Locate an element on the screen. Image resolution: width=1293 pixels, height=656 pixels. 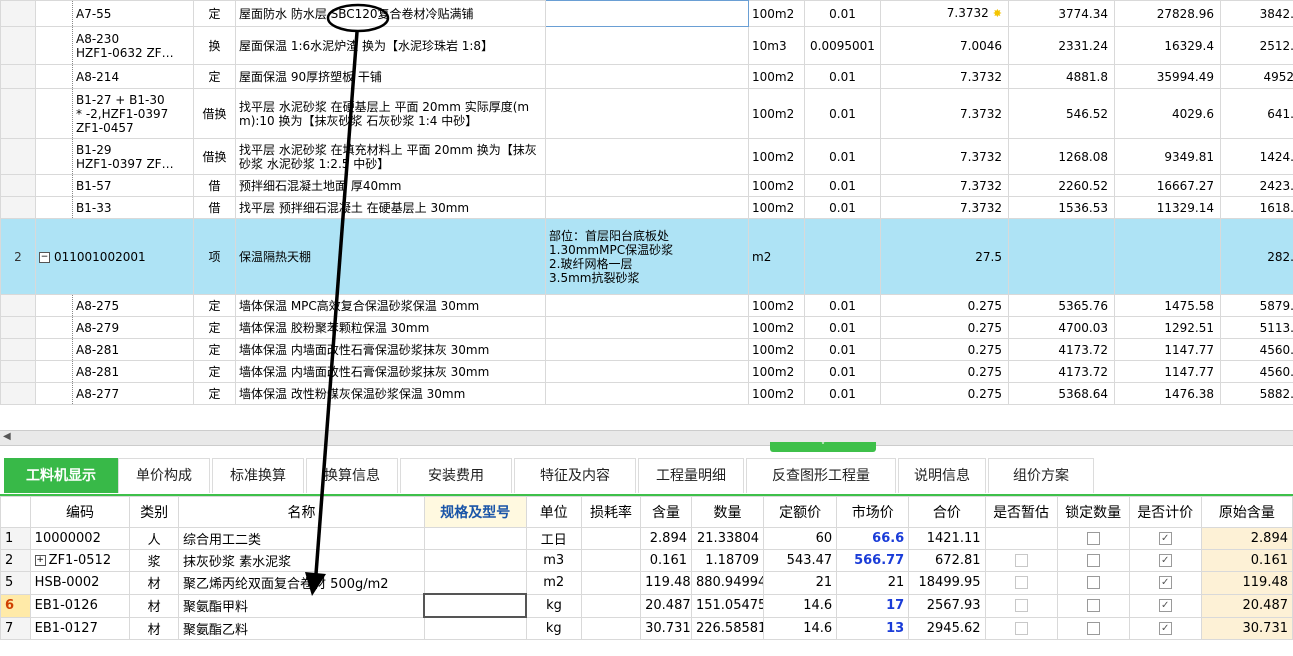
estimate-header: 是否暂估 is located at coordinates (1021, 512).